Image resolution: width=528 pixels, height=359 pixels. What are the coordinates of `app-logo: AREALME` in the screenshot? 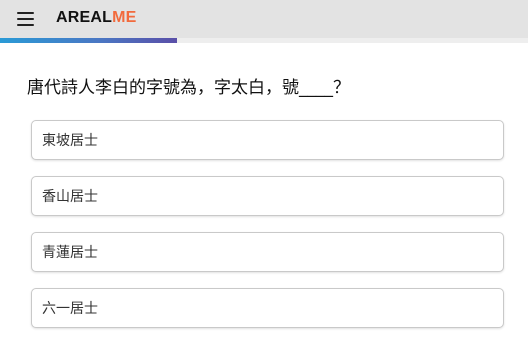 It's located at (96, 18).